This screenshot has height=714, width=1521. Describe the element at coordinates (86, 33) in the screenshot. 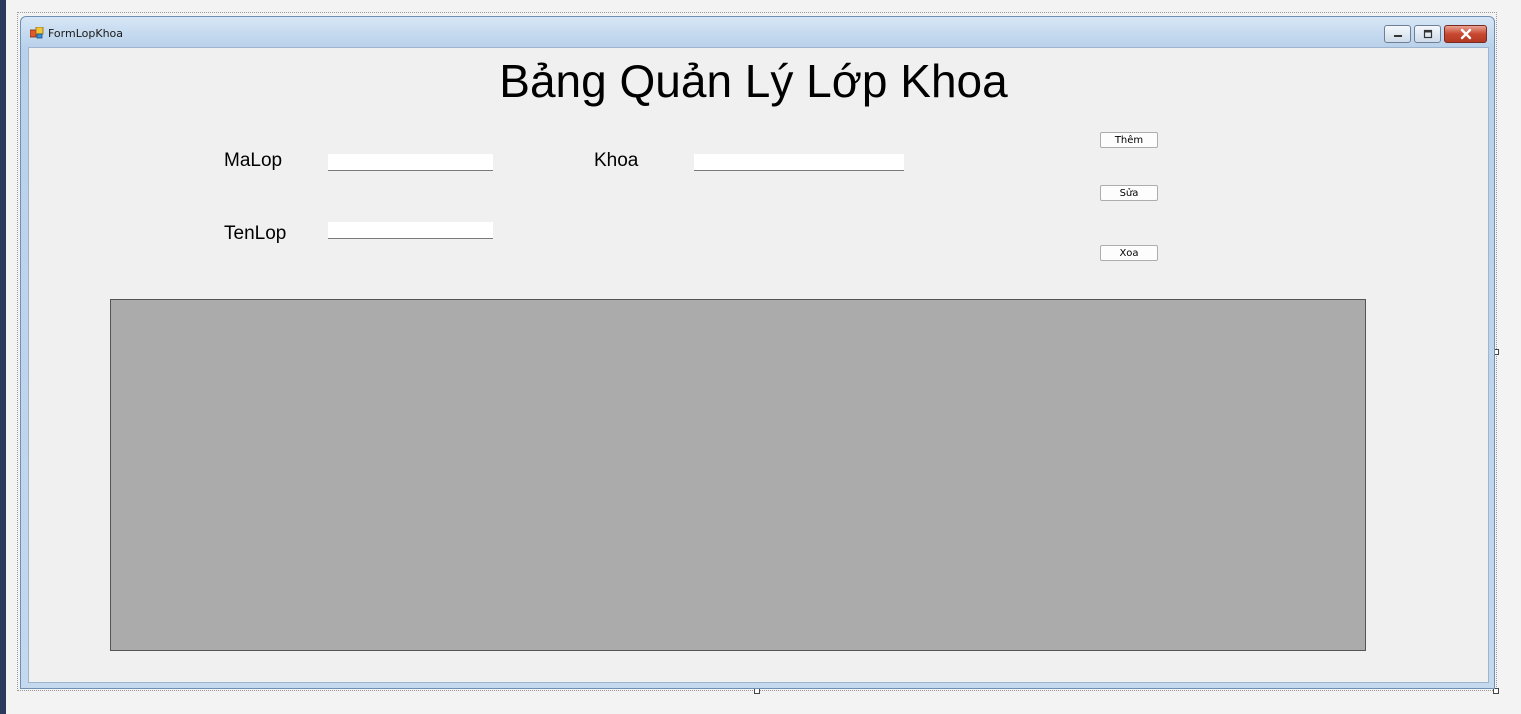

I see `window-title: FormLopKhoa` at that location.